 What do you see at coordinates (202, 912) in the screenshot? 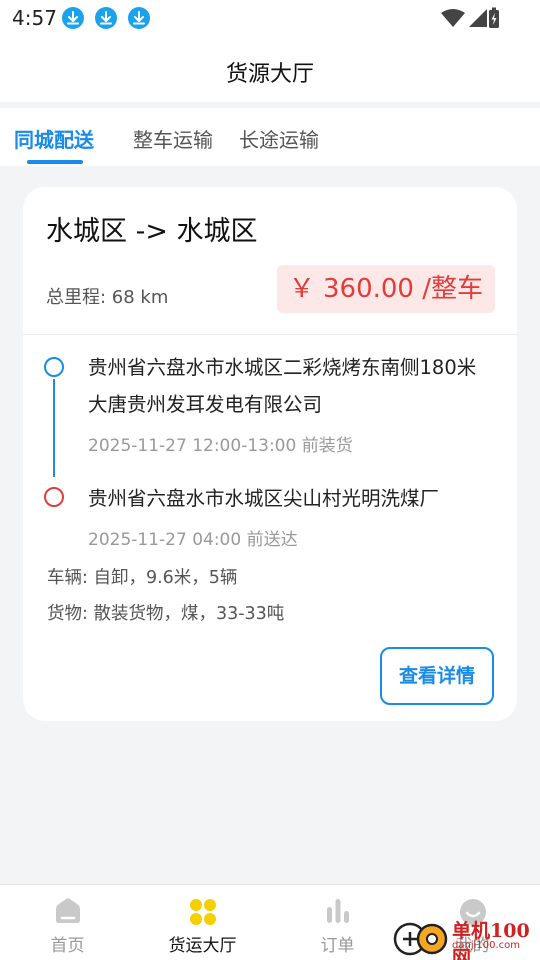
I see `grid-icon` at bounding box center [202, 912].